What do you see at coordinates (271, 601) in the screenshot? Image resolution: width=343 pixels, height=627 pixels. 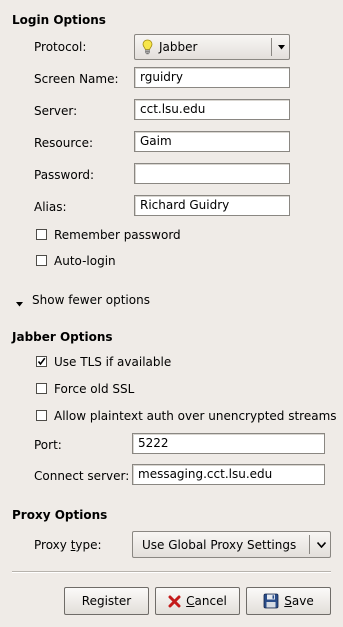 I see `save-icon` at bounding box center [271, 601].